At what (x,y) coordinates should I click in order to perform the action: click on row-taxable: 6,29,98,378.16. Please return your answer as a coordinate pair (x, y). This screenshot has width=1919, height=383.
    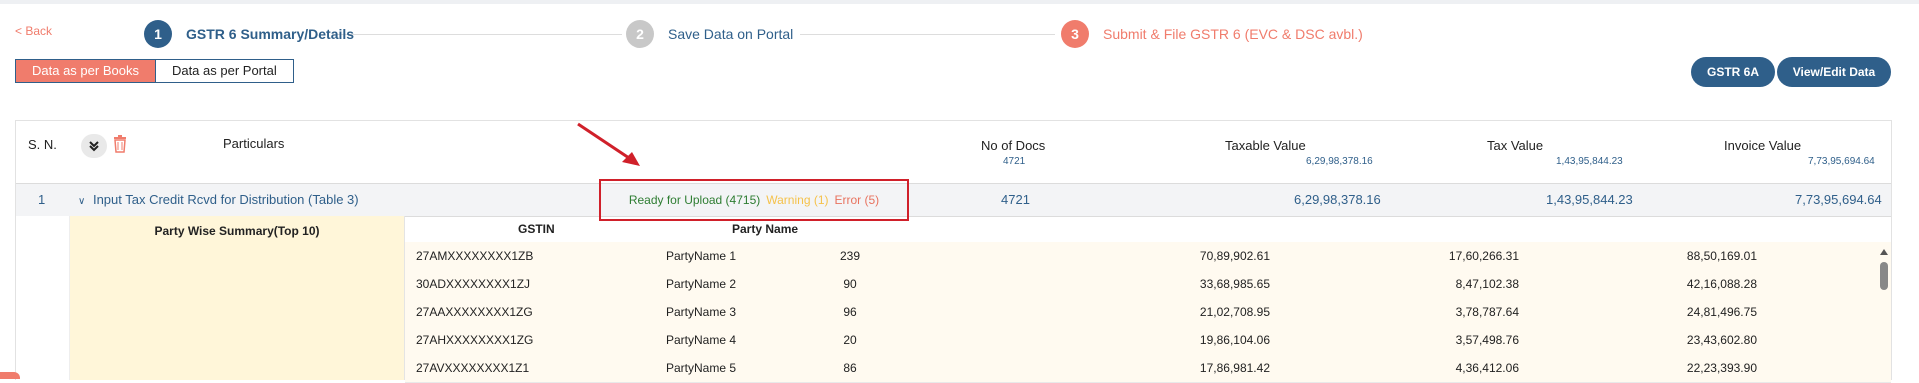
    Looking at the image, I should click on (1337, 199).